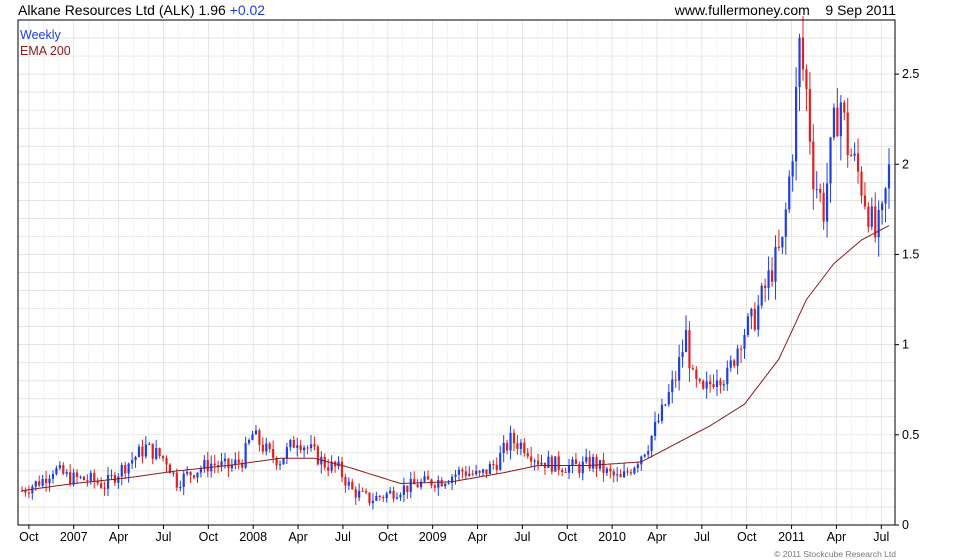 The height and width of the screenshot is (560, 980). I want to click on legend-weekly: Weekly, so click(40, 35).